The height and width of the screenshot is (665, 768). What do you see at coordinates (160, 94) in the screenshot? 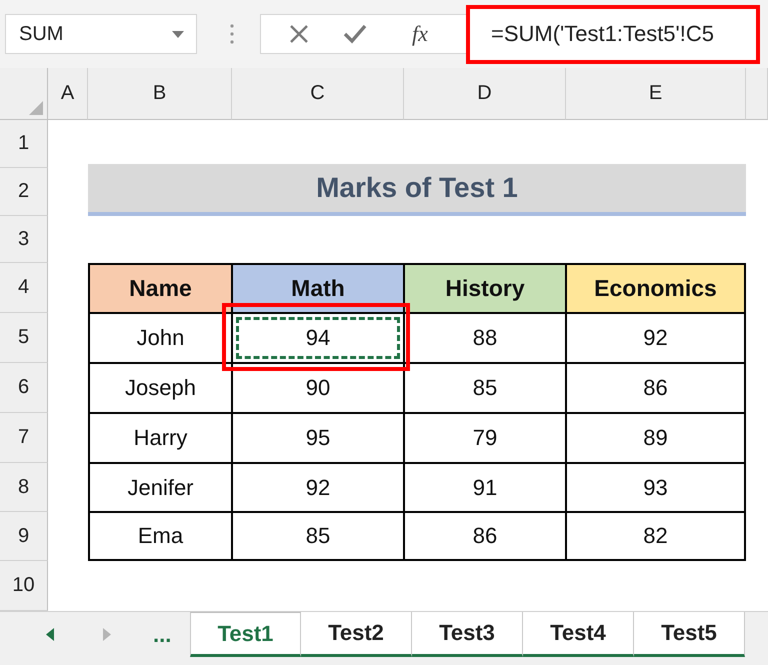
I see `column-header: B` at bounding box center [160, 94].